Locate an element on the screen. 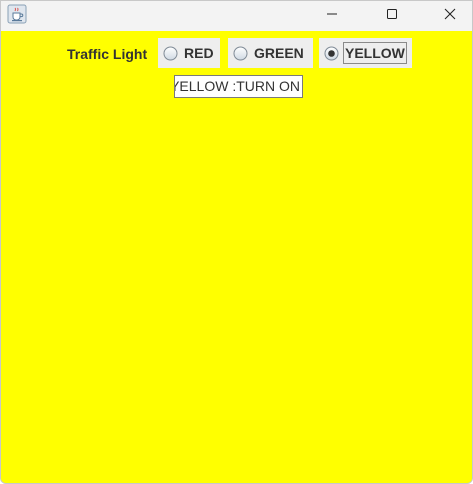 Image resolution: width=473 pixels, height=484 pixels. radio-red: RED is located at coordinates (189, 53).